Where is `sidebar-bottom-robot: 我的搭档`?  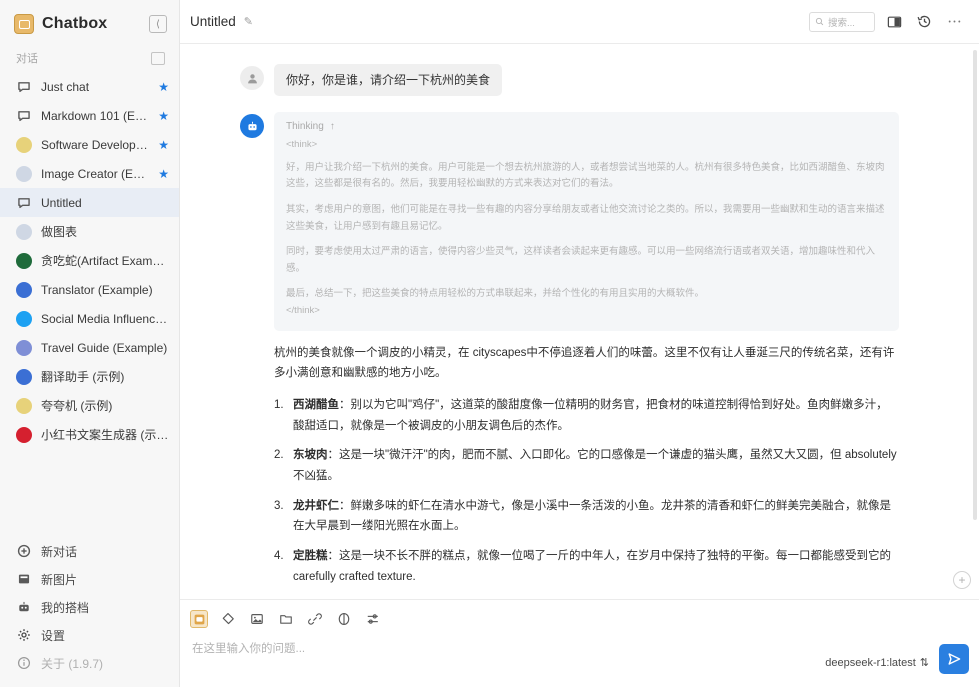
sidebar-bottom-robot: 我的搭档 is located at coordinates (89, 607).